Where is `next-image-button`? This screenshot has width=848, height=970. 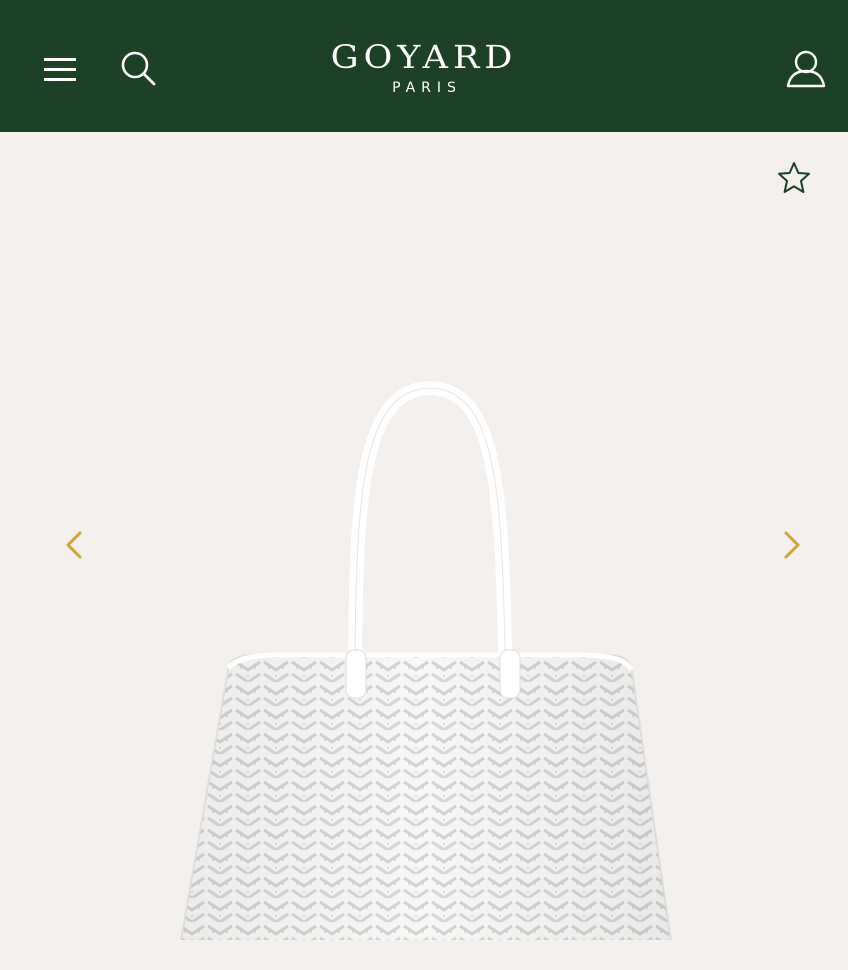
next-image-button is located at coordinates (791, 545).